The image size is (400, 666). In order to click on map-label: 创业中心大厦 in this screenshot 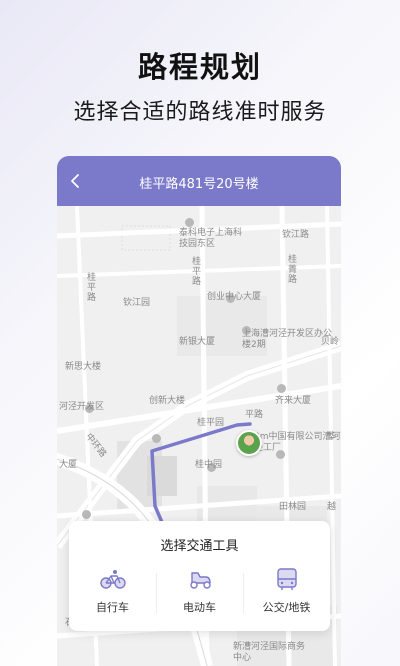, I will do `click(234, 297)`.